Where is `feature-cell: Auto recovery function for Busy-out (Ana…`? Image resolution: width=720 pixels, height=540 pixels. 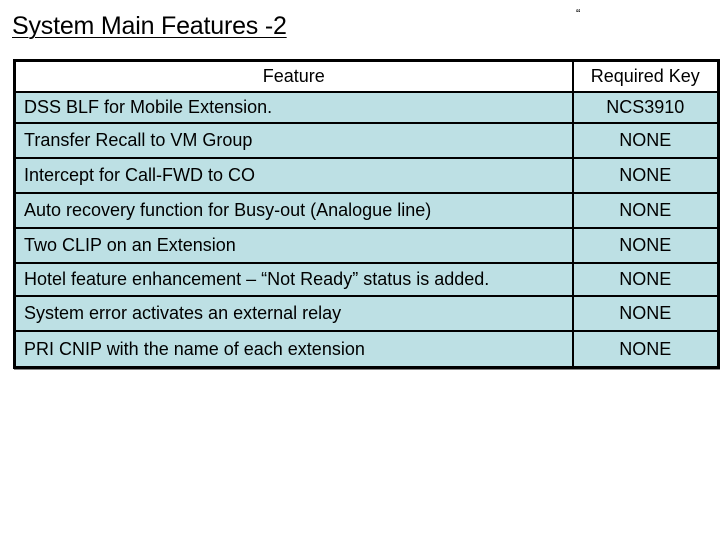 feature-cell: Auto recovery function for Busy-out (Ana… is located at coordinates (293, 210).